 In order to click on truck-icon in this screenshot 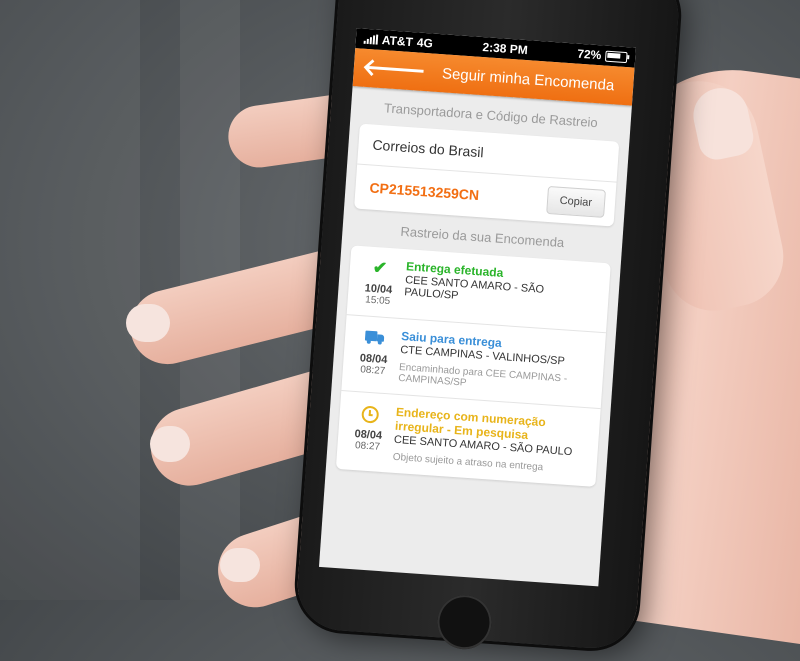, I will do `click(374, 338)`.